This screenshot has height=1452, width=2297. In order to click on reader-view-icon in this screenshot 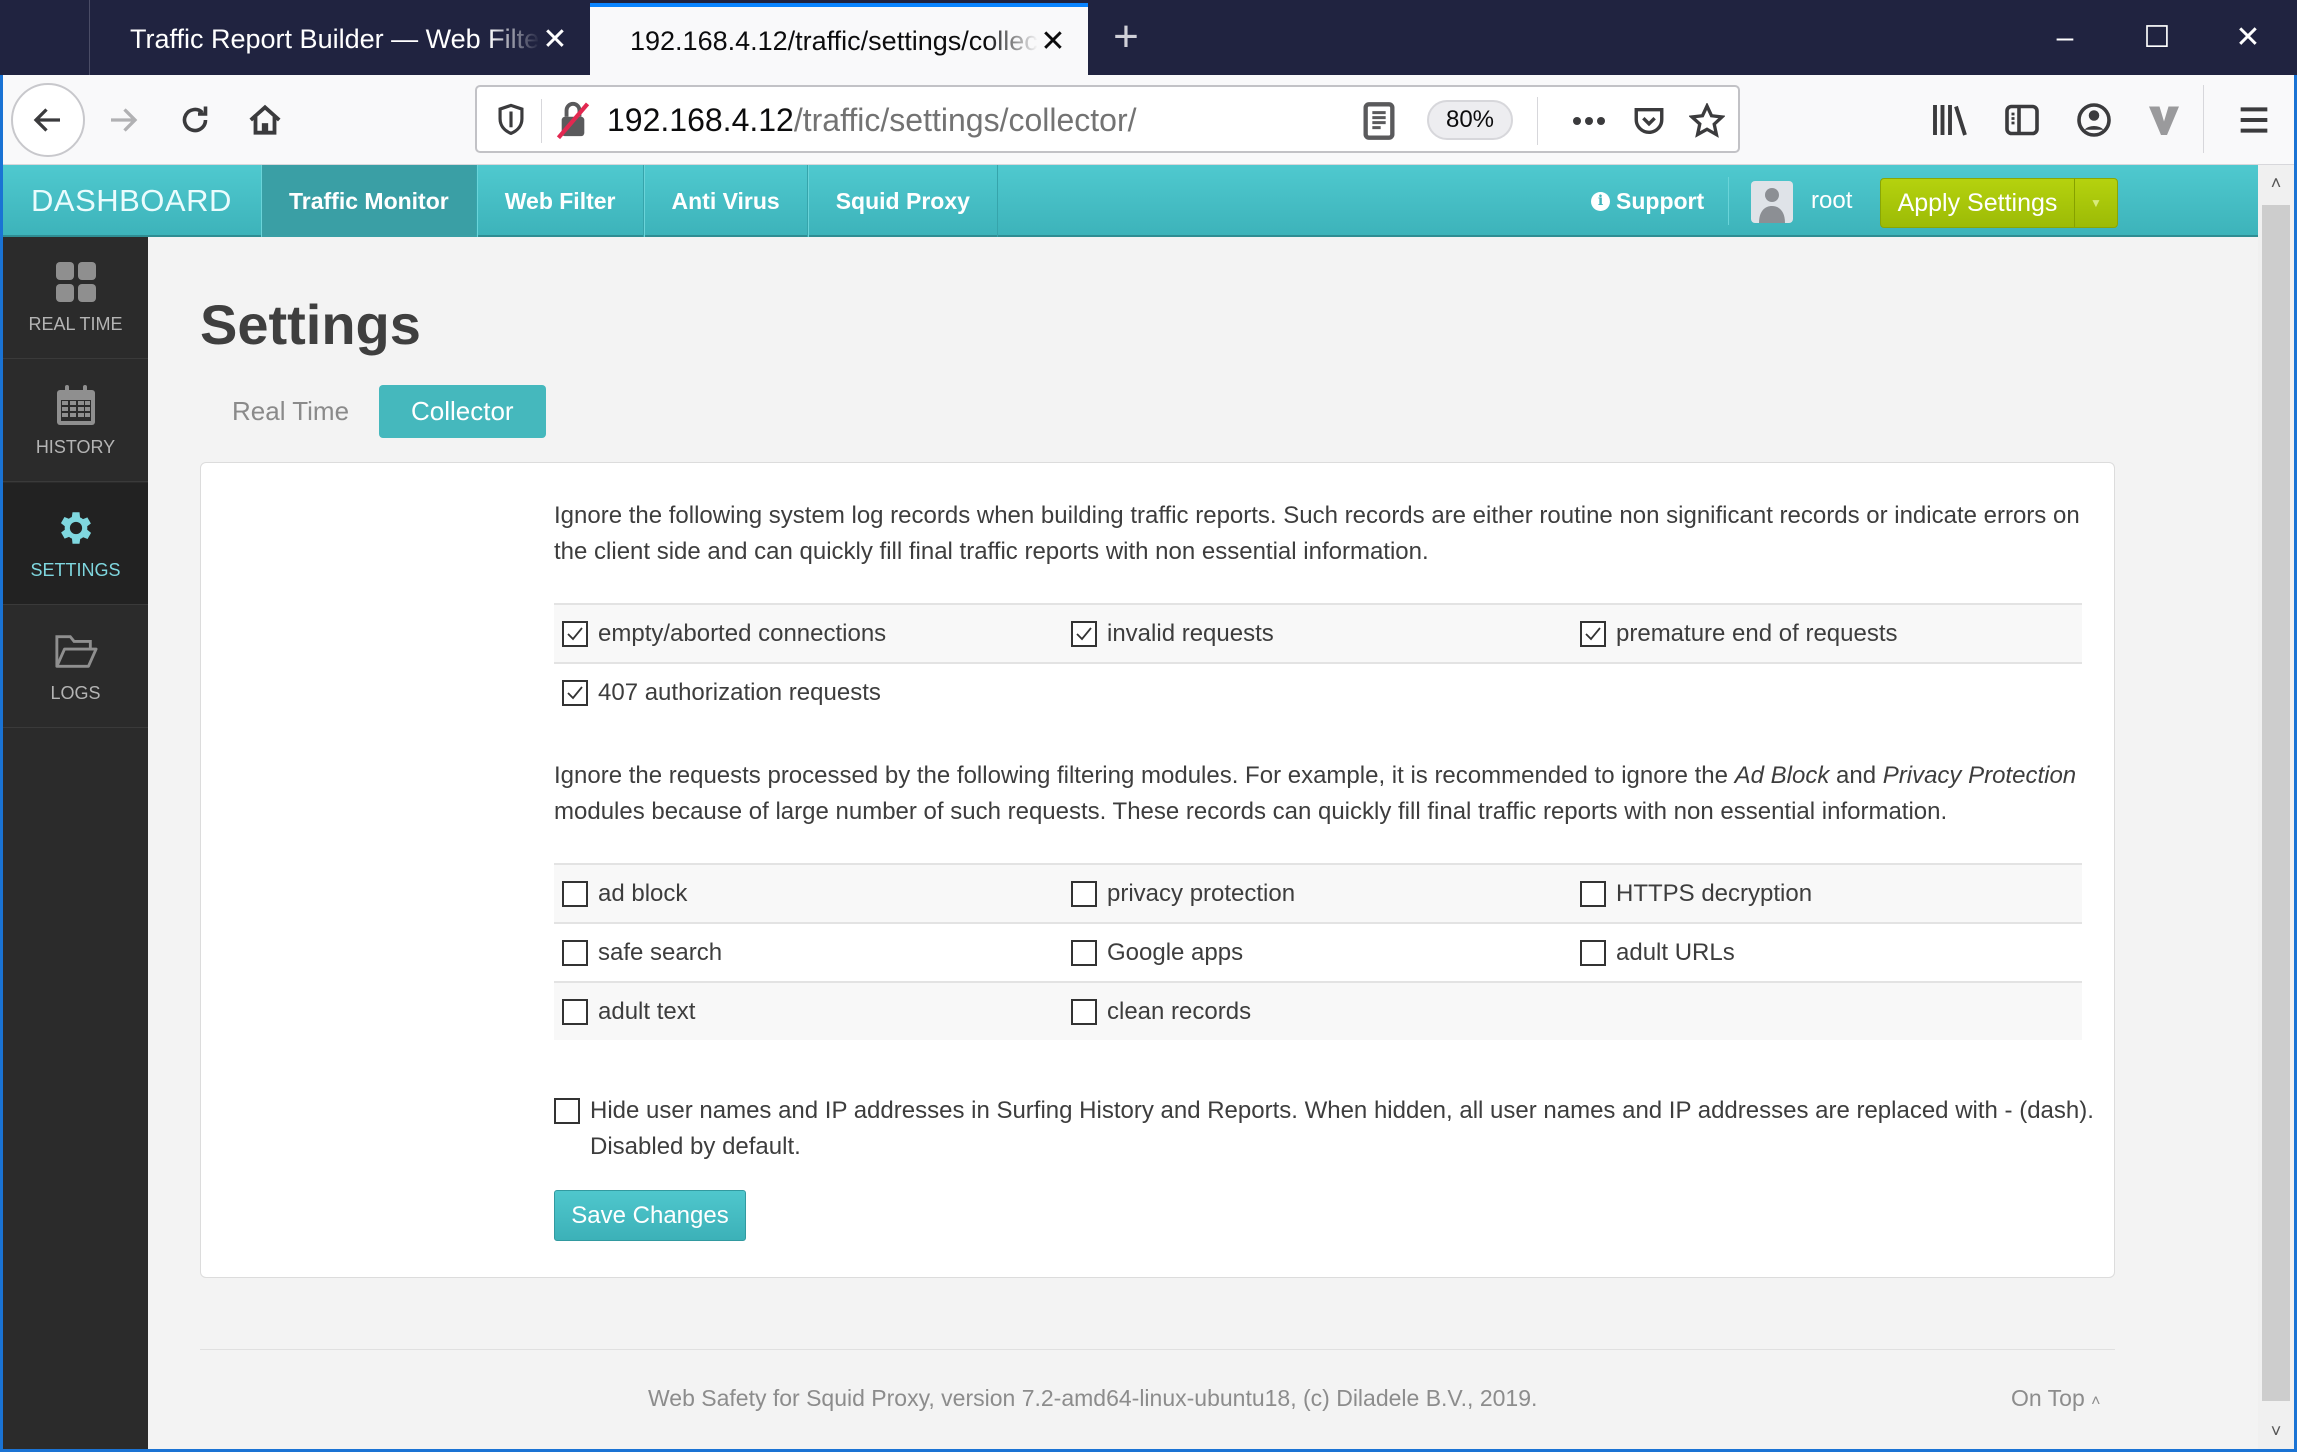, I will do `click(1380, 121)`.